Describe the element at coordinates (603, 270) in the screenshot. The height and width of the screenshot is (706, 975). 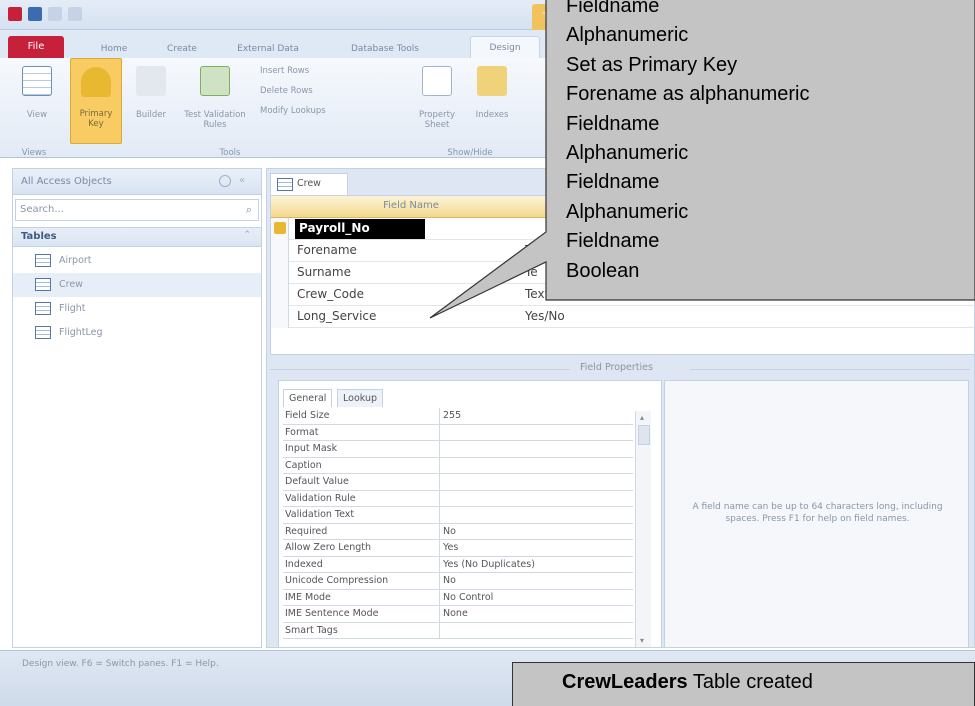
I see `callout-line: Boolean` at that location.